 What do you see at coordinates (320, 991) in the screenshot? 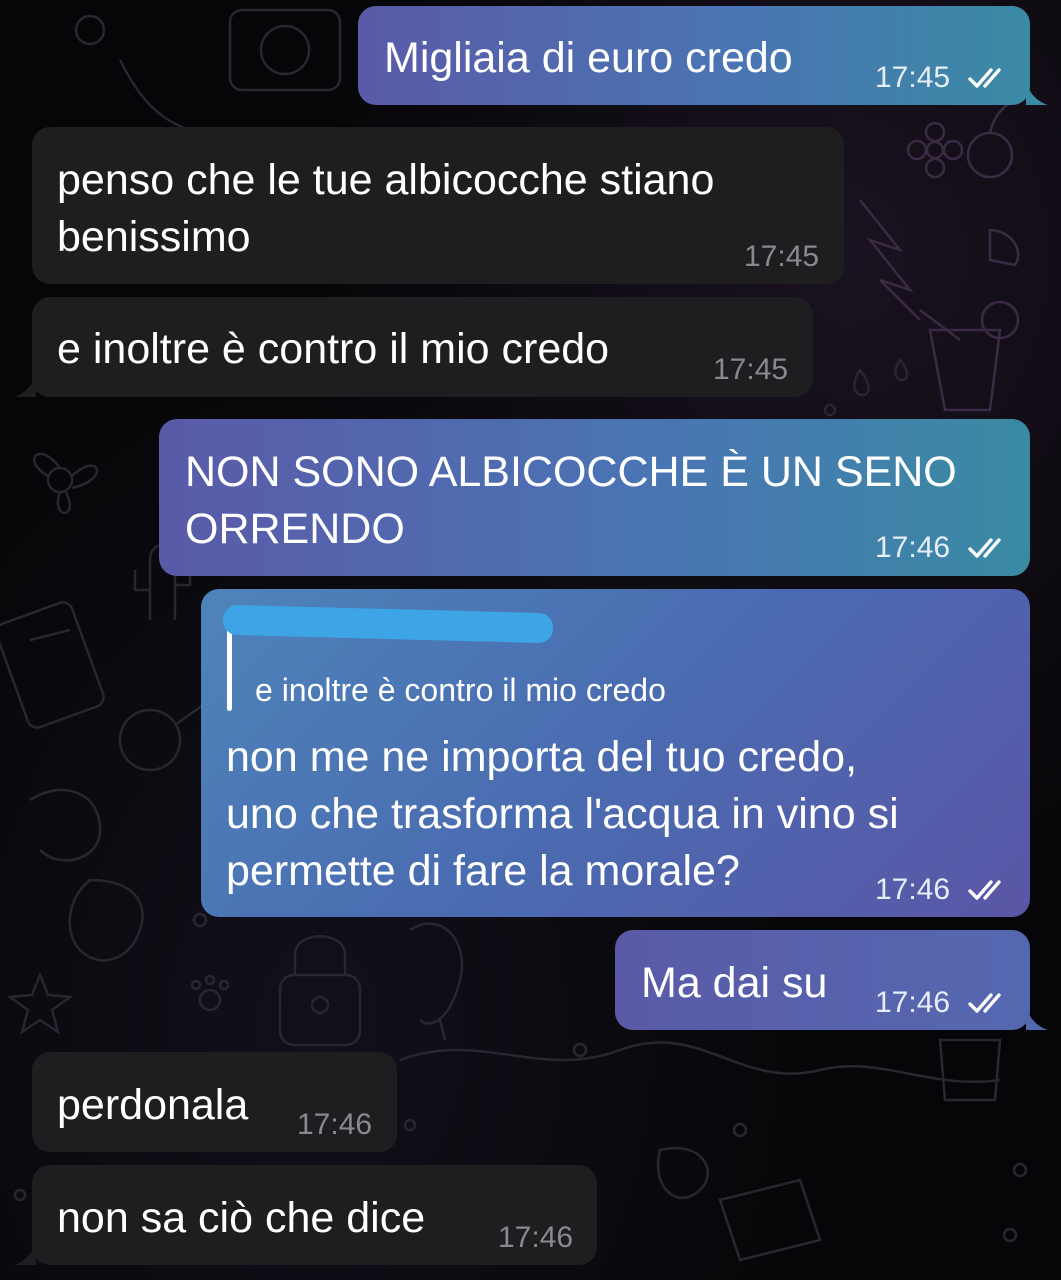
I see `lock-doodle-icon` at bounding box center [320, 991].